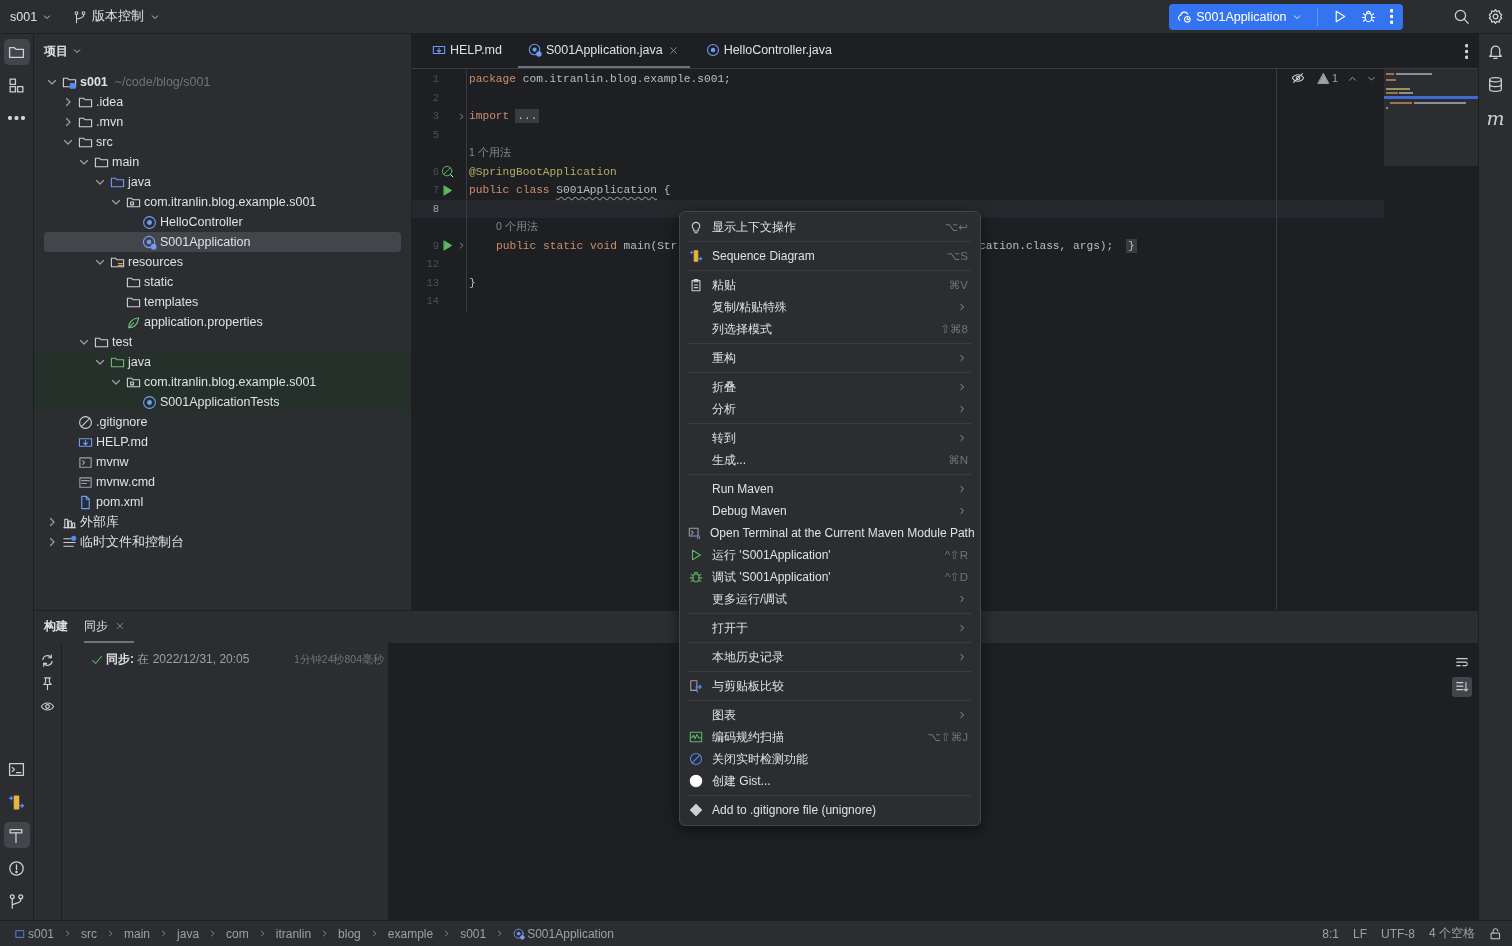 The width and height of the screenshot is (1512, 946). I want to click on file-encoding: UTF-8, so click(1398, 933).